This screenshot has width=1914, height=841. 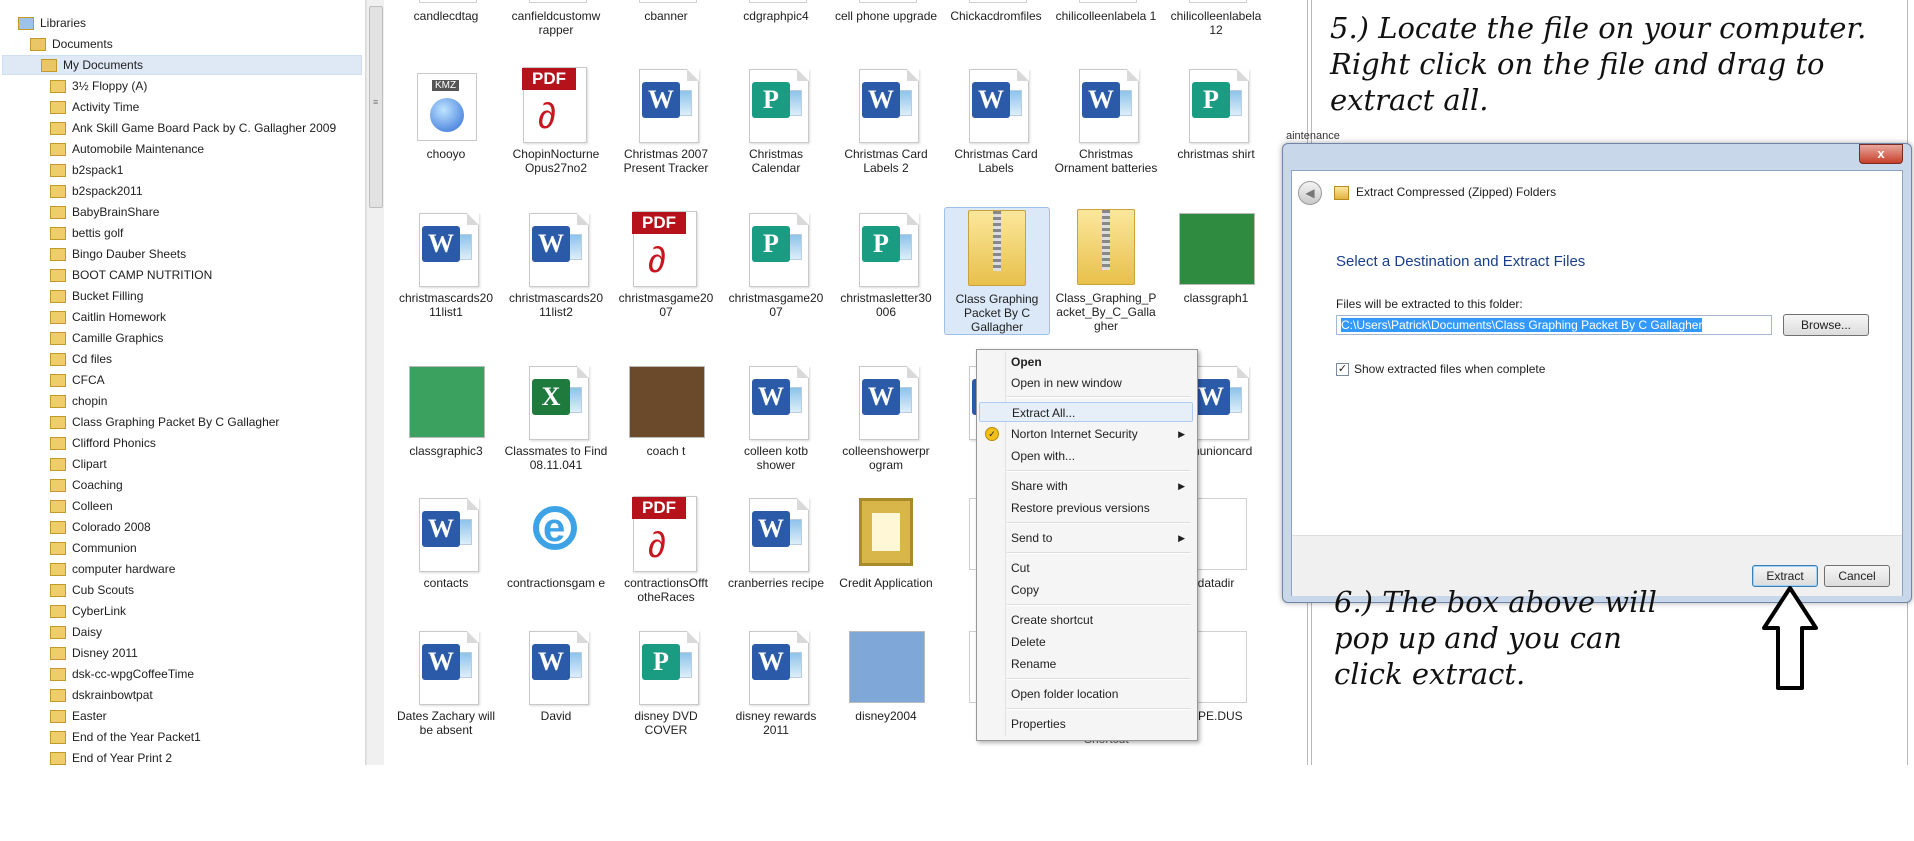 What do you see at coordinates (556, 18) in the screenshot?
I see `file-item: canfieldcustomw rapper` at bounding box center [556, 18].